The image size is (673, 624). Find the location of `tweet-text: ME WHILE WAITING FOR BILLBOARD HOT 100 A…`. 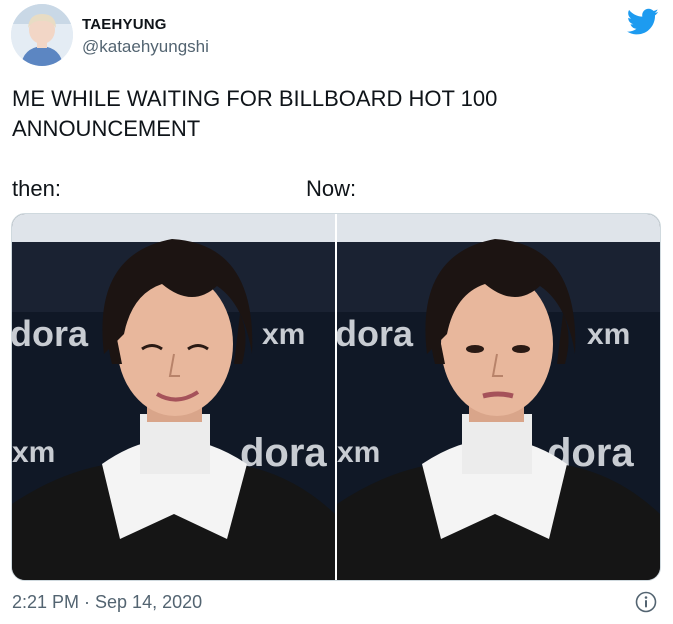

tweet-text: ME WHILE WAITING FOR BILLBOARD HOT 100 A… is located at coordinates (255, 113).